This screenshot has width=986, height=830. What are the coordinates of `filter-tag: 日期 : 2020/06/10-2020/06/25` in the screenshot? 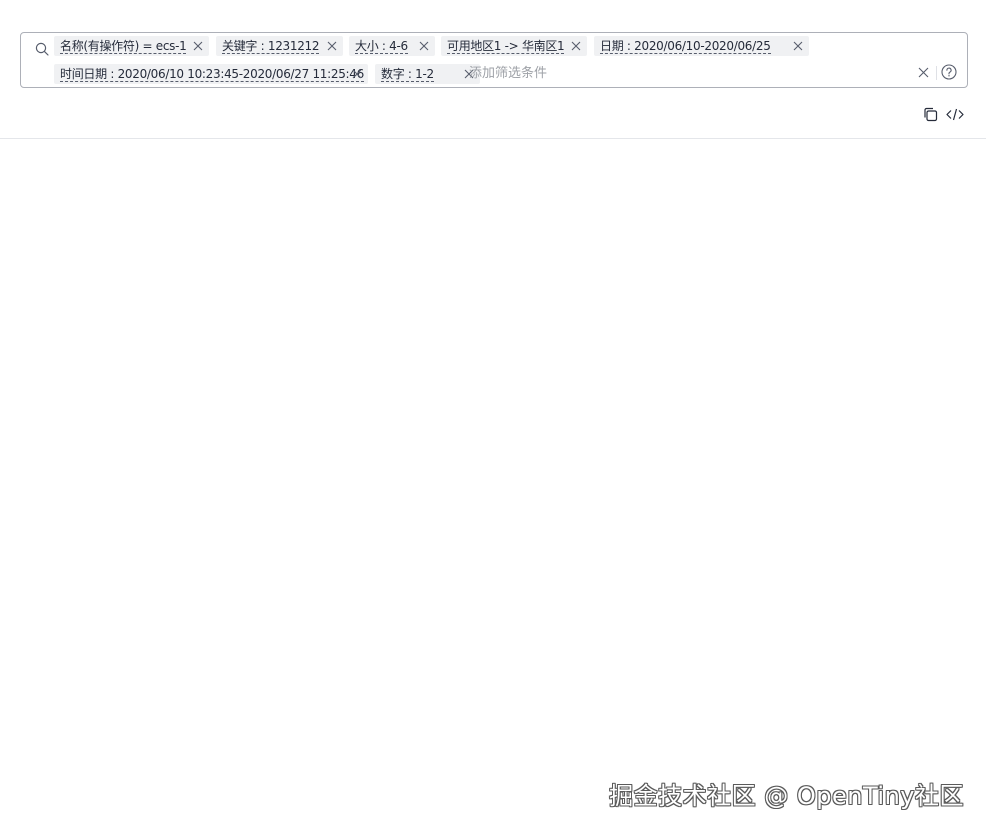 It's located at (701, 46).